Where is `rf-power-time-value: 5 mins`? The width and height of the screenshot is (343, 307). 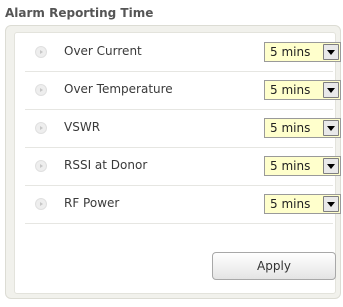 rf-power-time-value: 5 mins is located at coordinates (290, 204).